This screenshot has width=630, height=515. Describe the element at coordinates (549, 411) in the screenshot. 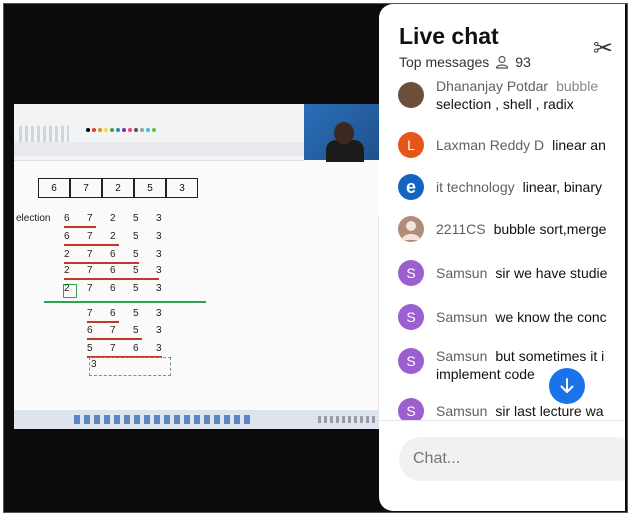

I see `message-text: sir last lecture wa` at that location.